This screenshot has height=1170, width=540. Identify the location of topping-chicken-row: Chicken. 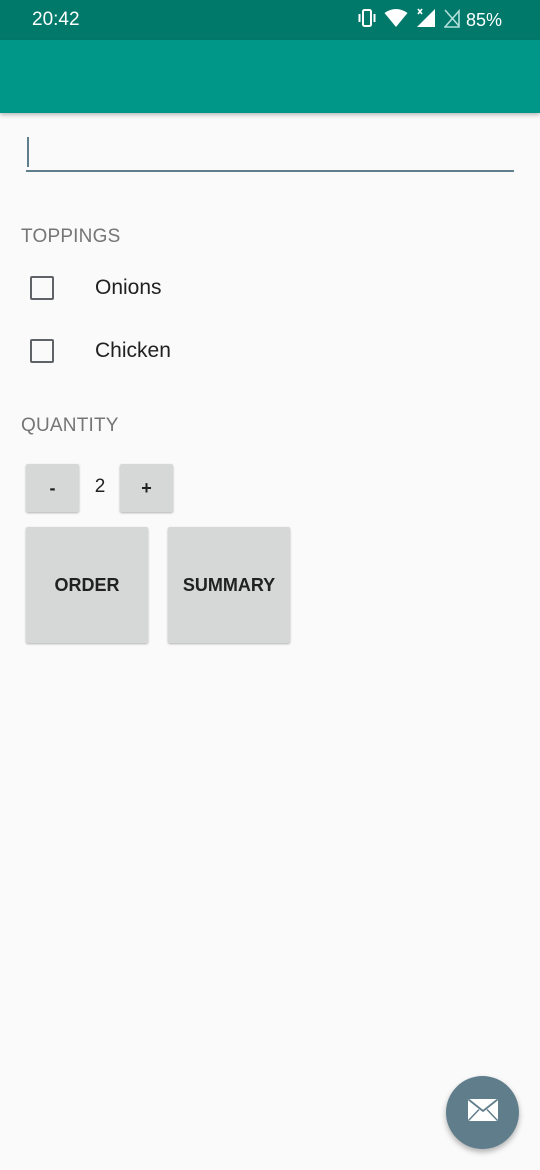
(100, 351).